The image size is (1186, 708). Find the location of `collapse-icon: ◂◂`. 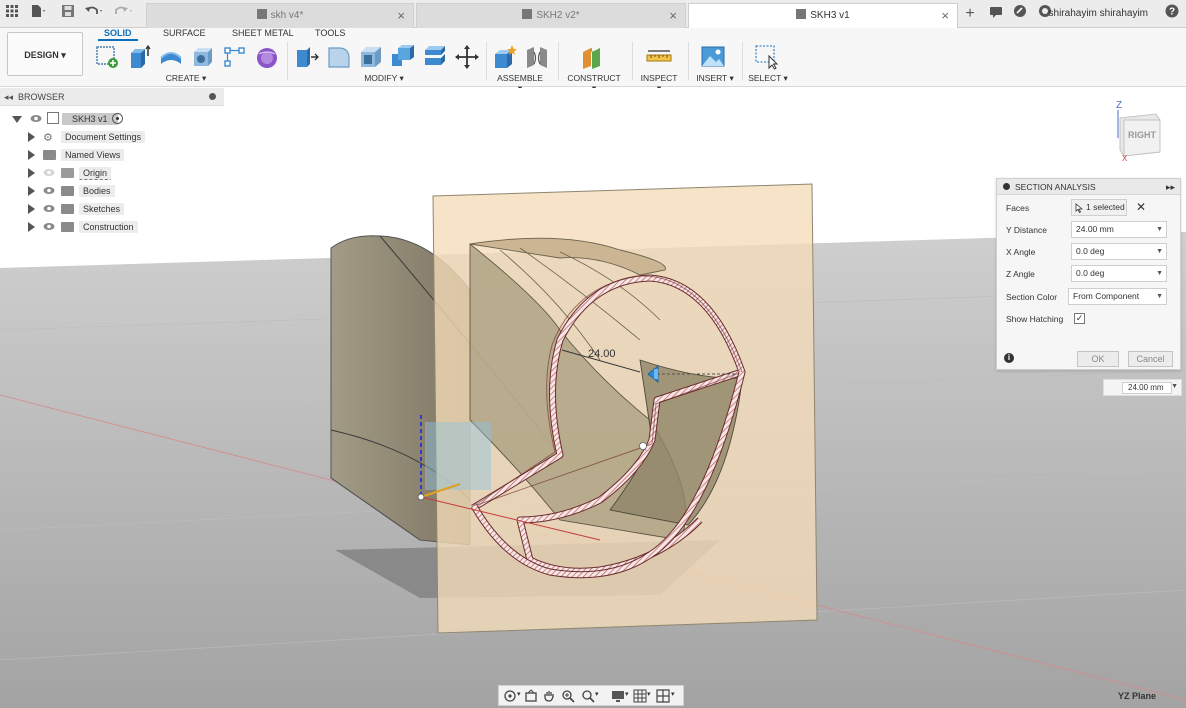

collapse-icon: ◂◂ is located at coordinates (8, 97).